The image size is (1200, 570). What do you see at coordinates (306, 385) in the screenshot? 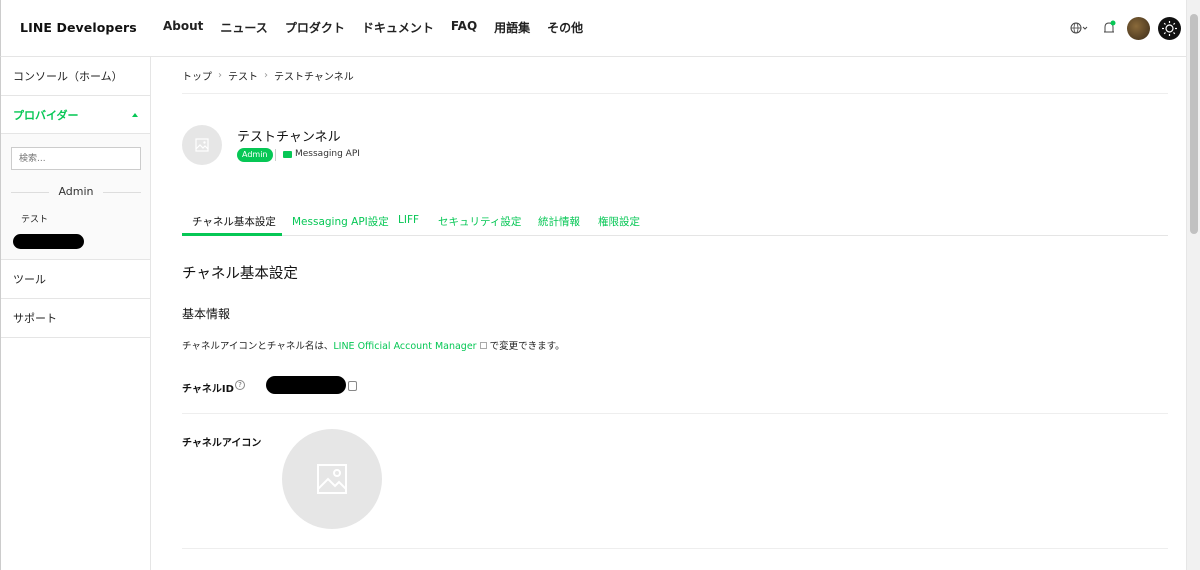
I see `redacted-channel-id` at bounding box center [306, 385].